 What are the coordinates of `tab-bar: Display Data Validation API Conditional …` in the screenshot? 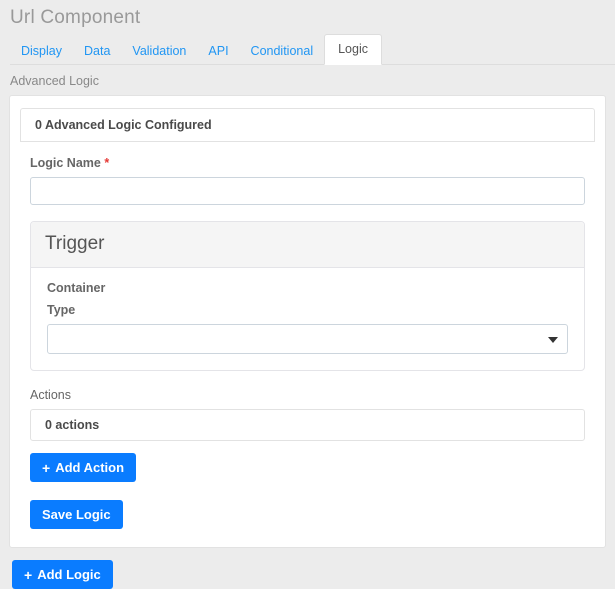 It's located at (312, 49).